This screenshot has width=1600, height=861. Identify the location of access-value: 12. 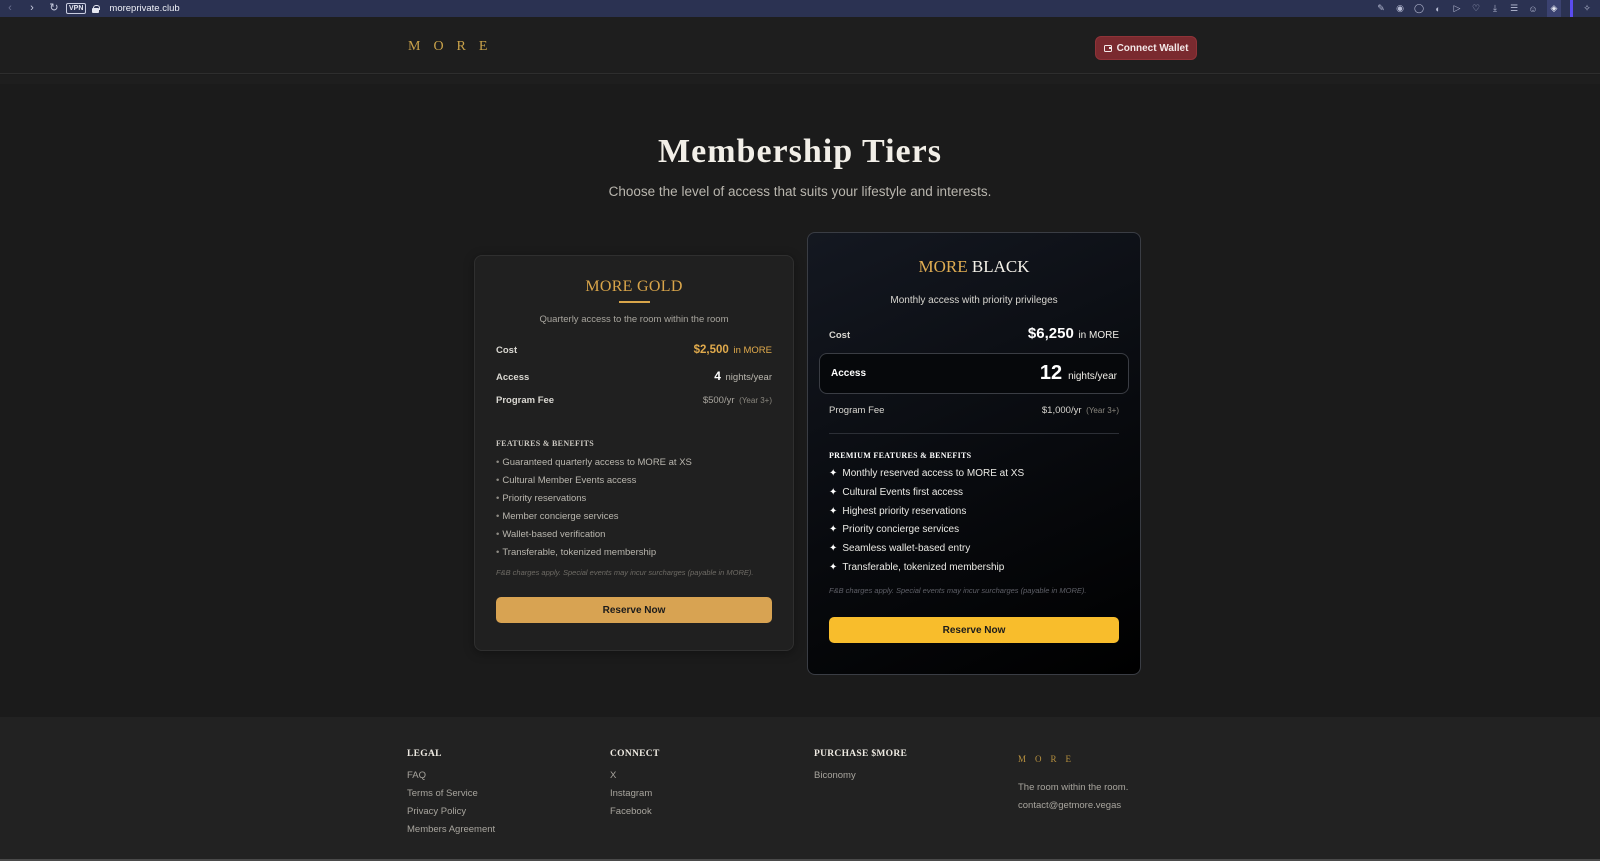
(1051, 373).